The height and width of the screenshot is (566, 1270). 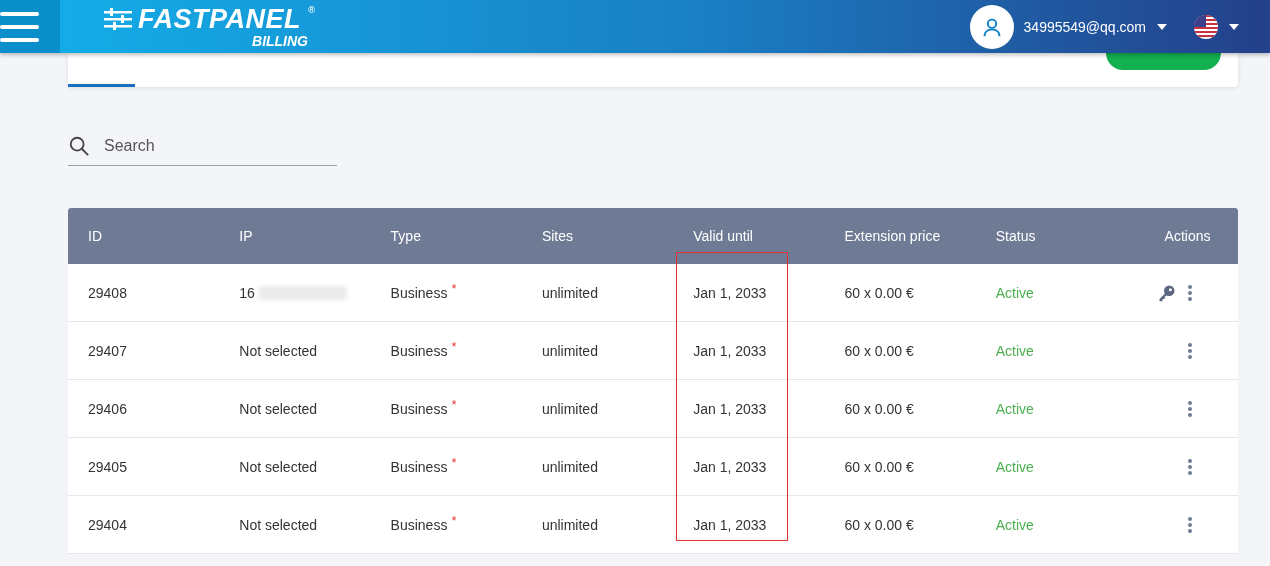 I want to click on table-cell-text: 29405, so click(x=108, y=466).